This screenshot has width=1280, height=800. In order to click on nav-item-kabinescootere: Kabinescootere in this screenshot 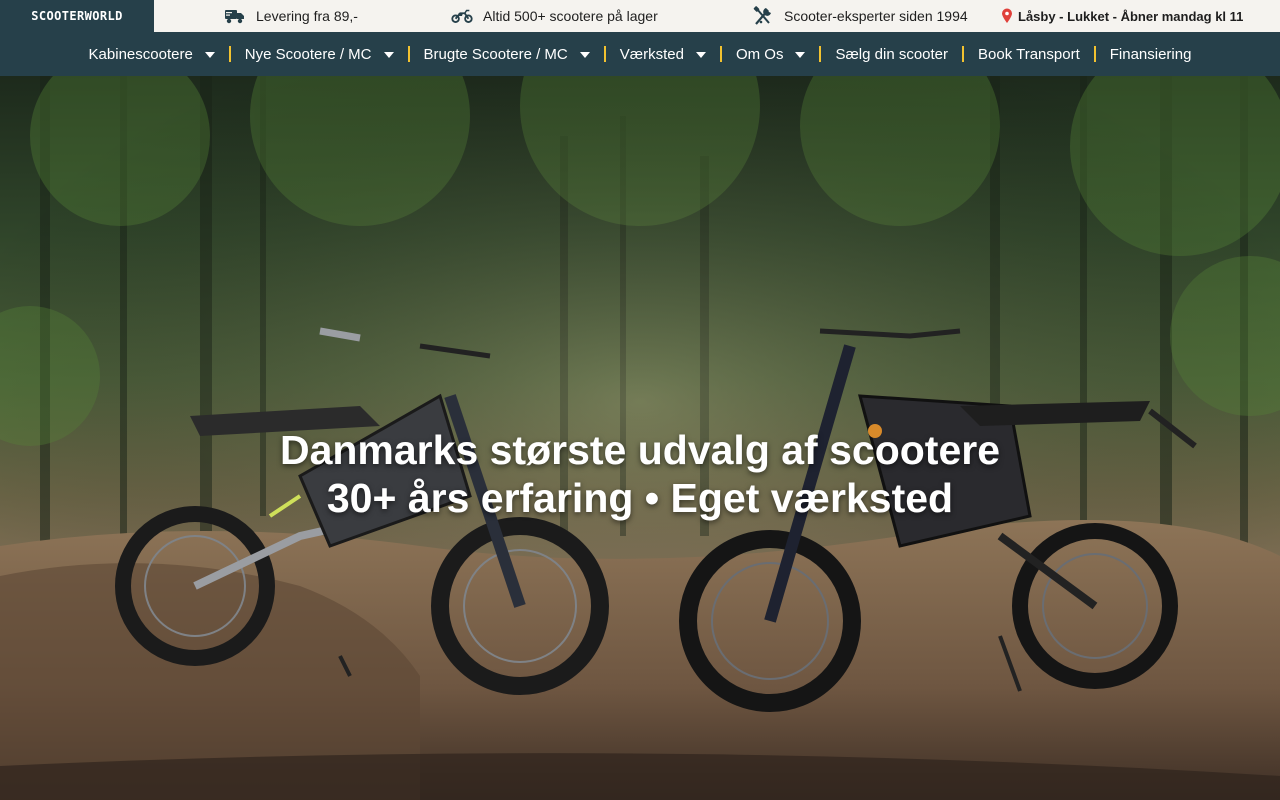, I will do `click(152, 54)`.